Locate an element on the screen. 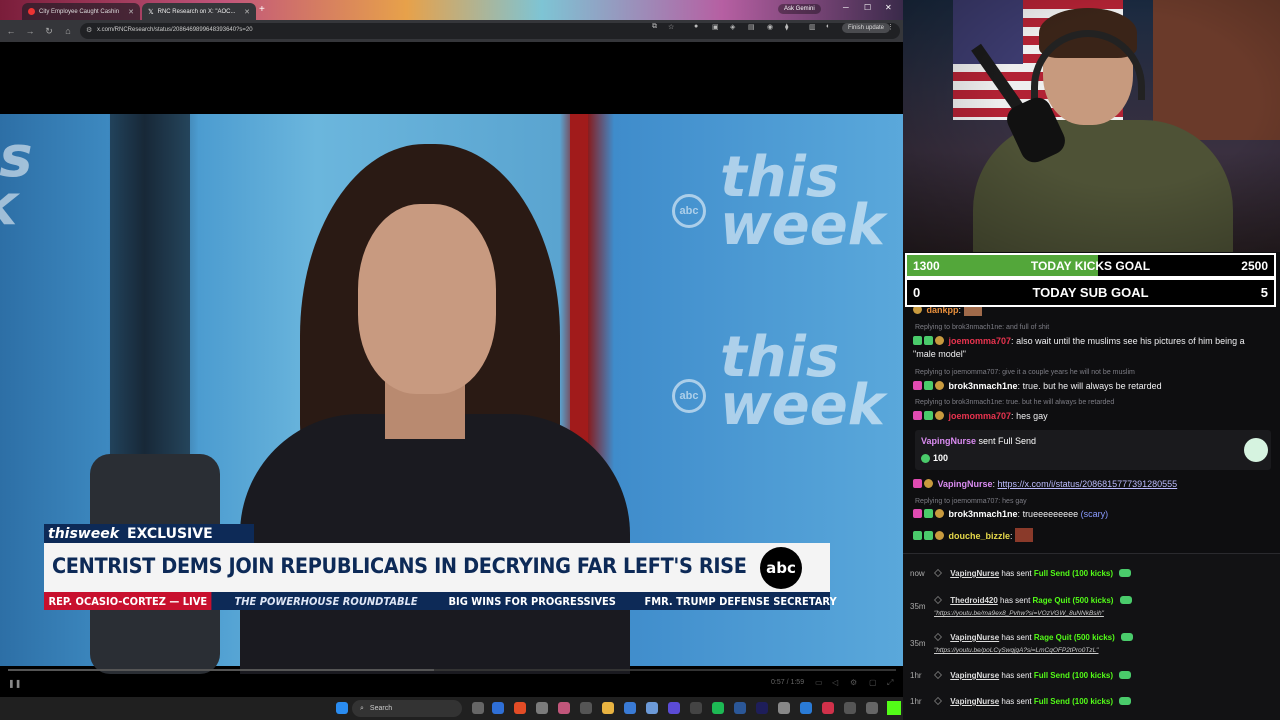 This screenshot has width=1280, height=720. gift-icon is located at coordinates (938, 675).